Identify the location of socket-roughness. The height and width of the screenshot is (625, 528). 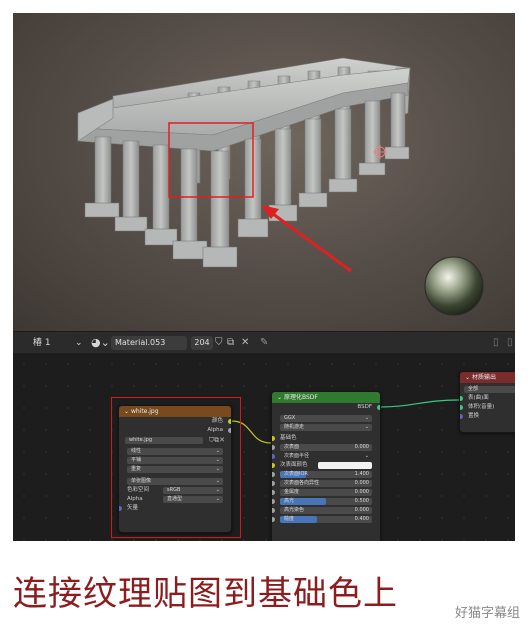
(273, 519).